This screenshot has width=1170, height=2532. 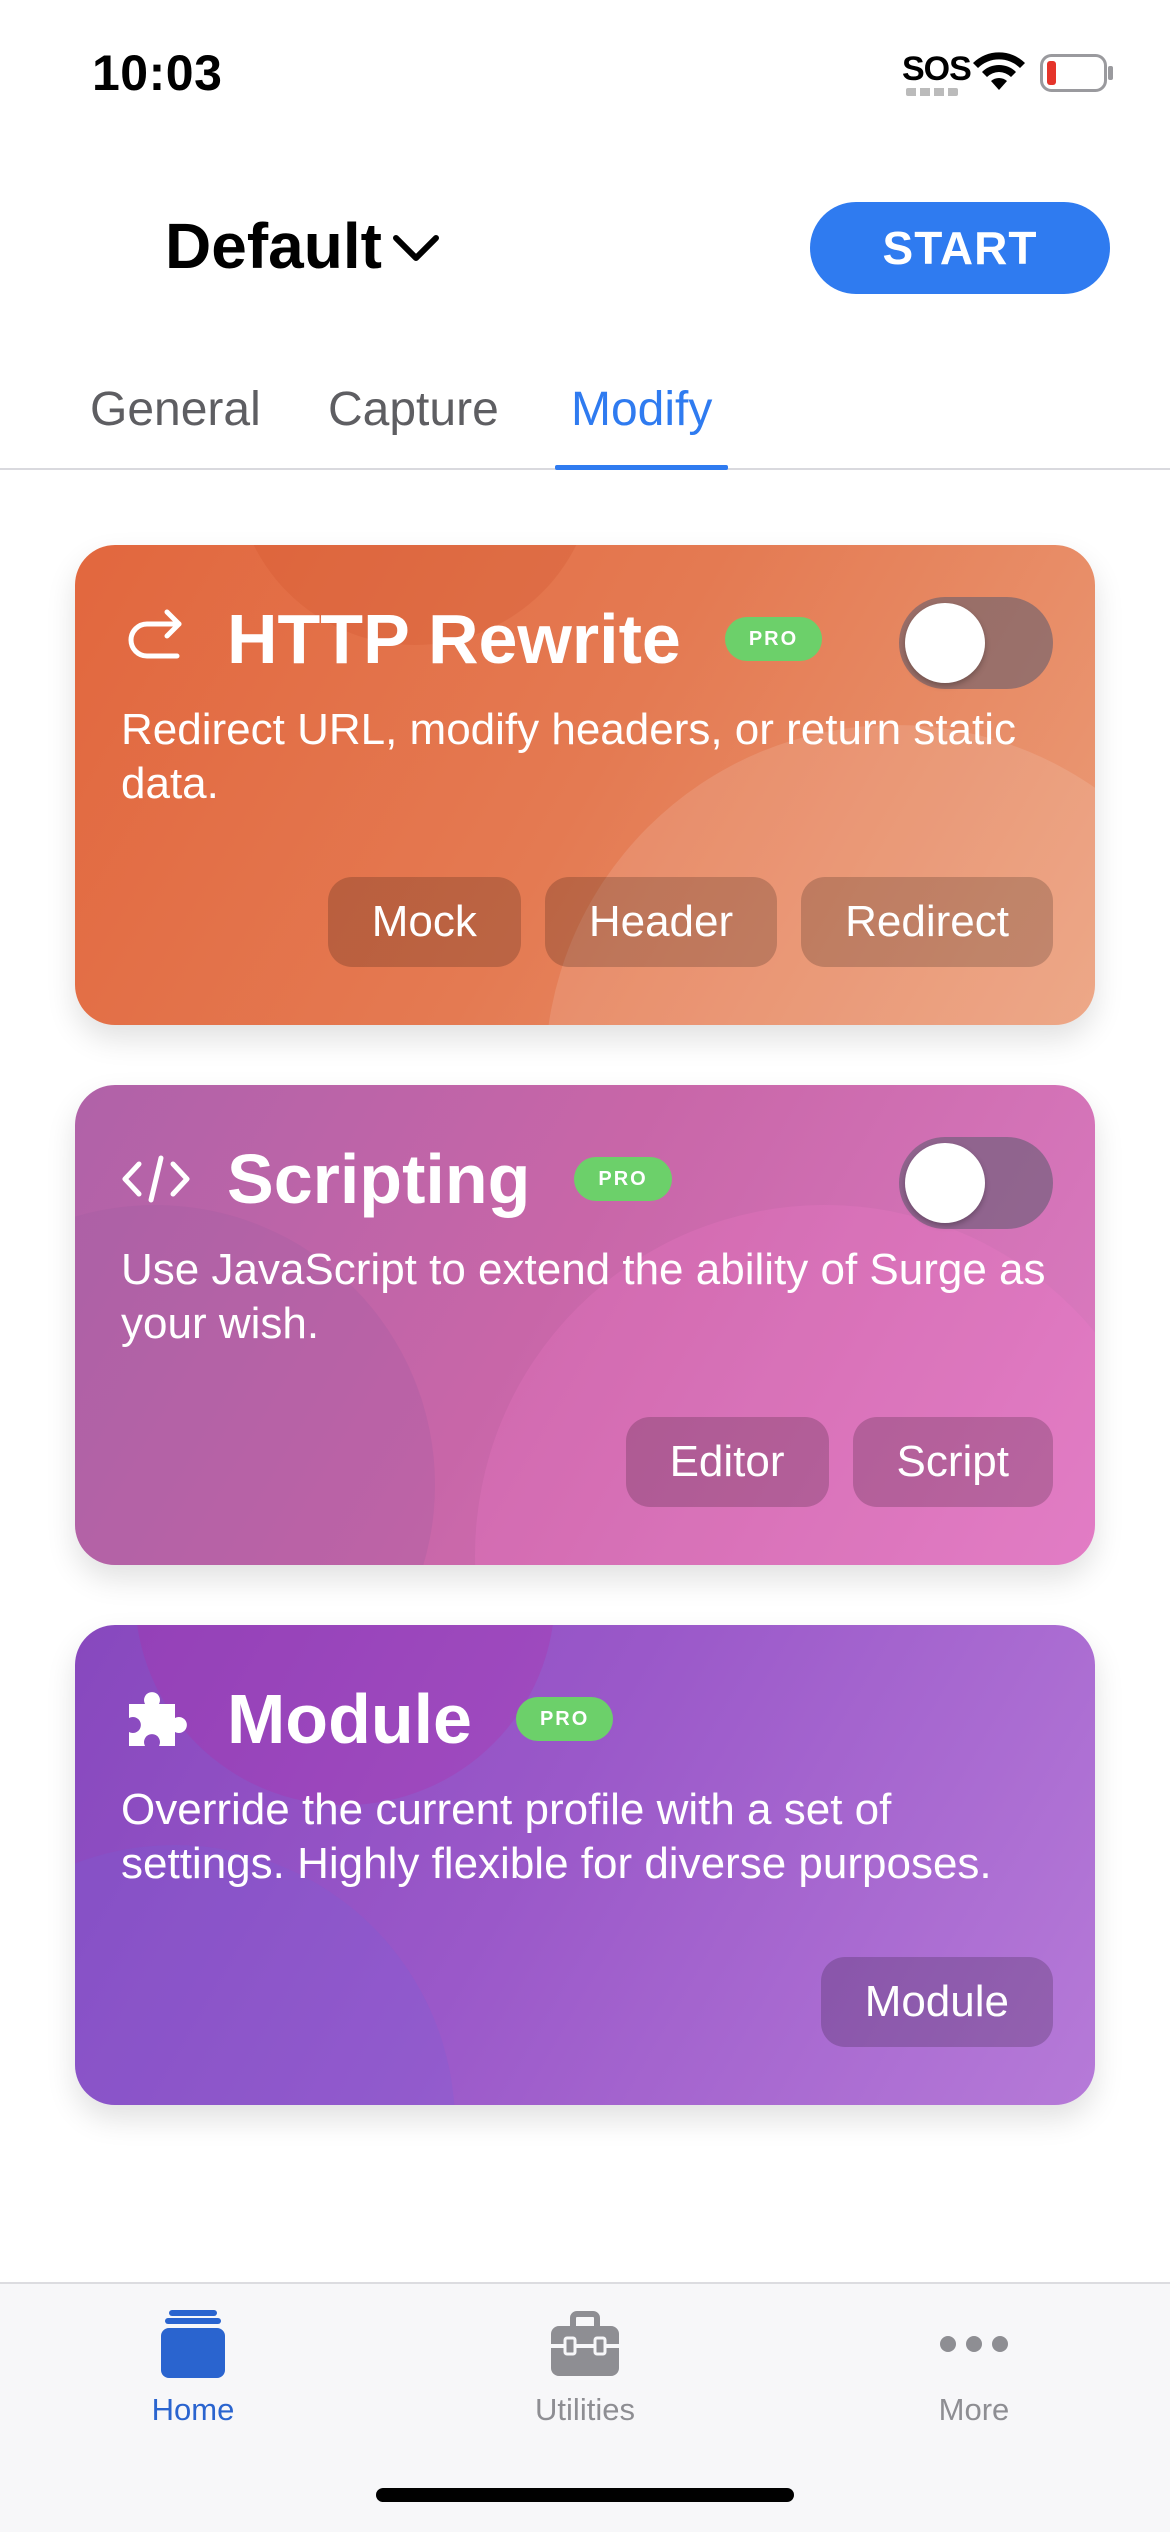 What do you see at coordinates (927, 922) in the screenshot?
I see `redirect-button: Redirect` at bounding box center [927, 922].